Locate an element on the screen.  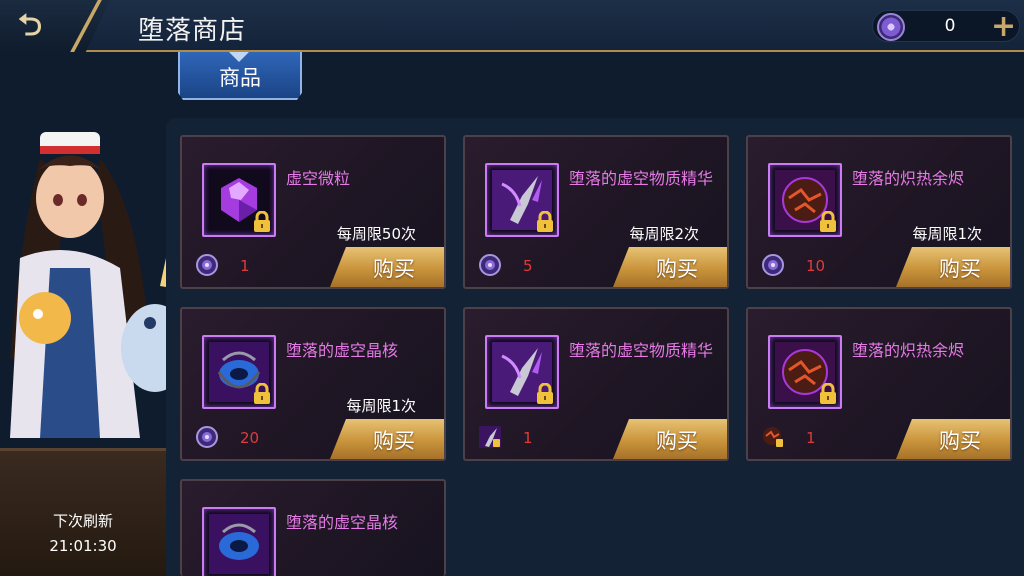
back-arrow-icon: ⮌ is located at coordinates (30, 25).